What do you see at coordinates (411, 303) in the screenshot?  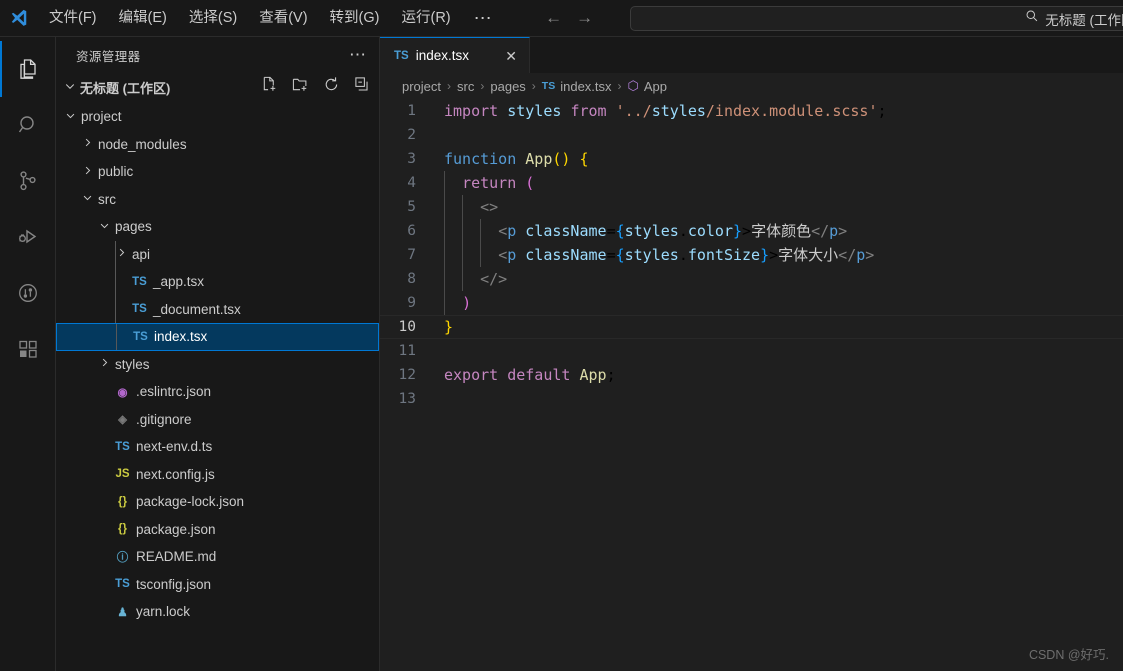 I see `line-number: 9` at bounding box center [411, 303].